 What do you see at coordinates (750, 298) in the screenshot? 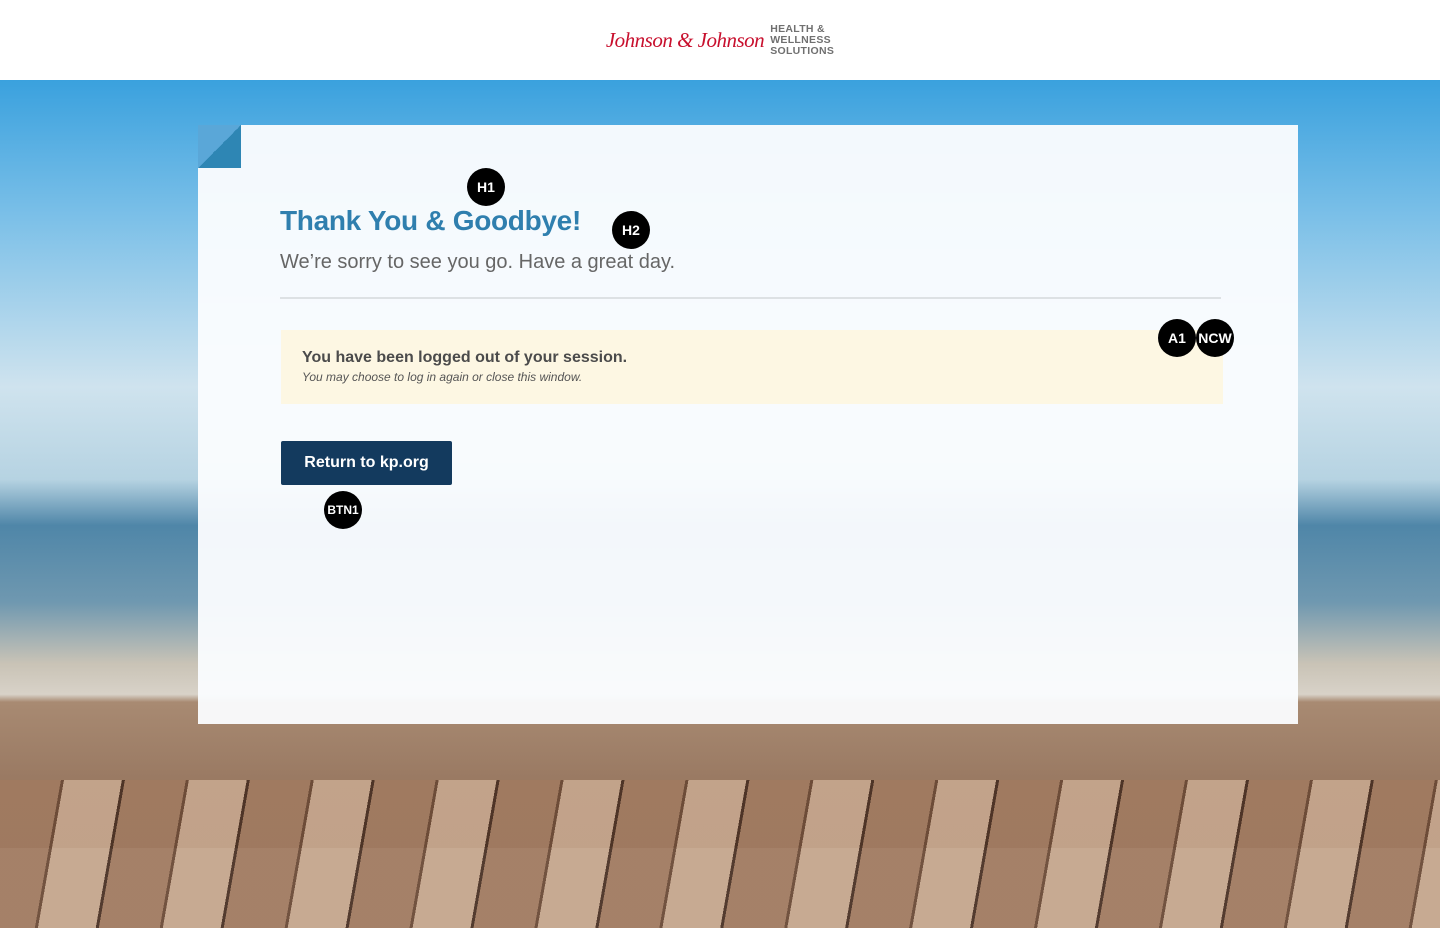
I see `divider` at bounding box center [750, 298].